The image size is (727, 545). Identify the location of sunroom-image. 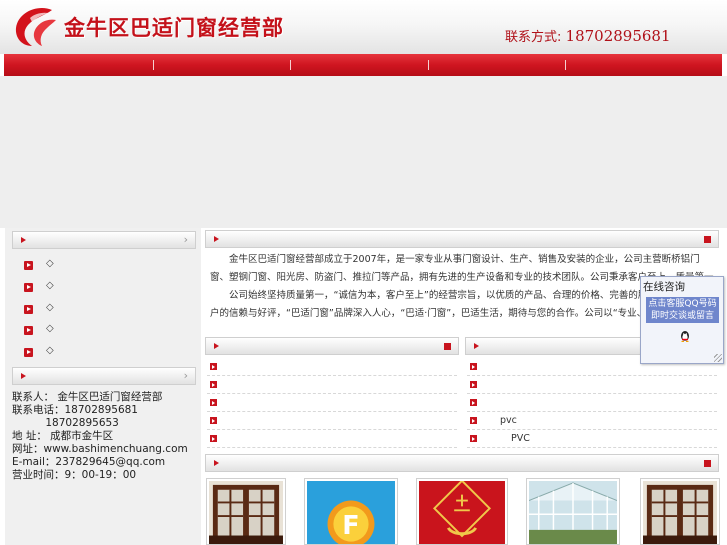
(573, 512).